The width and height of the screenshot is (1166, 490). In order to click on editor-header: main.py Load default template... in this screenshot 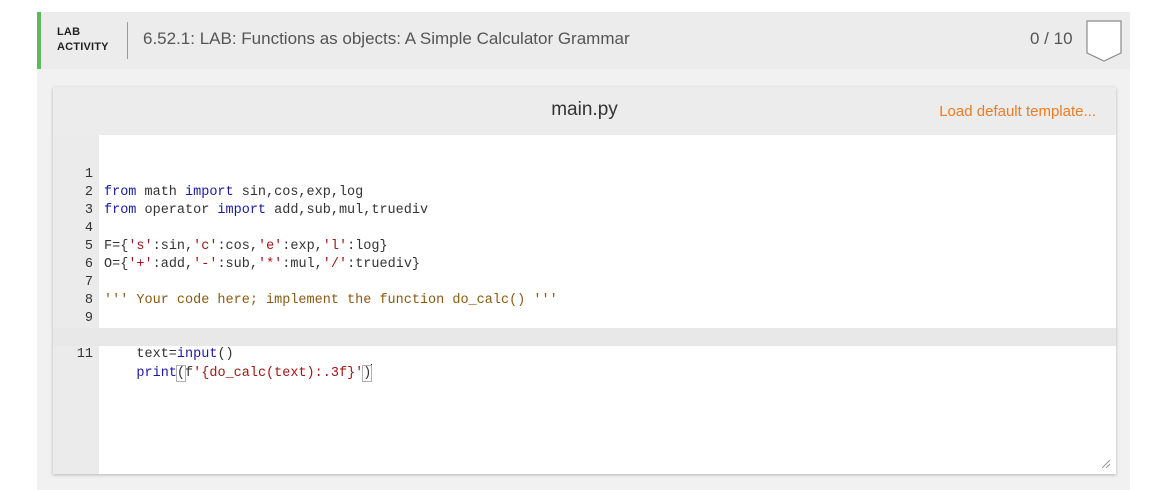, I will do `click(584, 111)`.